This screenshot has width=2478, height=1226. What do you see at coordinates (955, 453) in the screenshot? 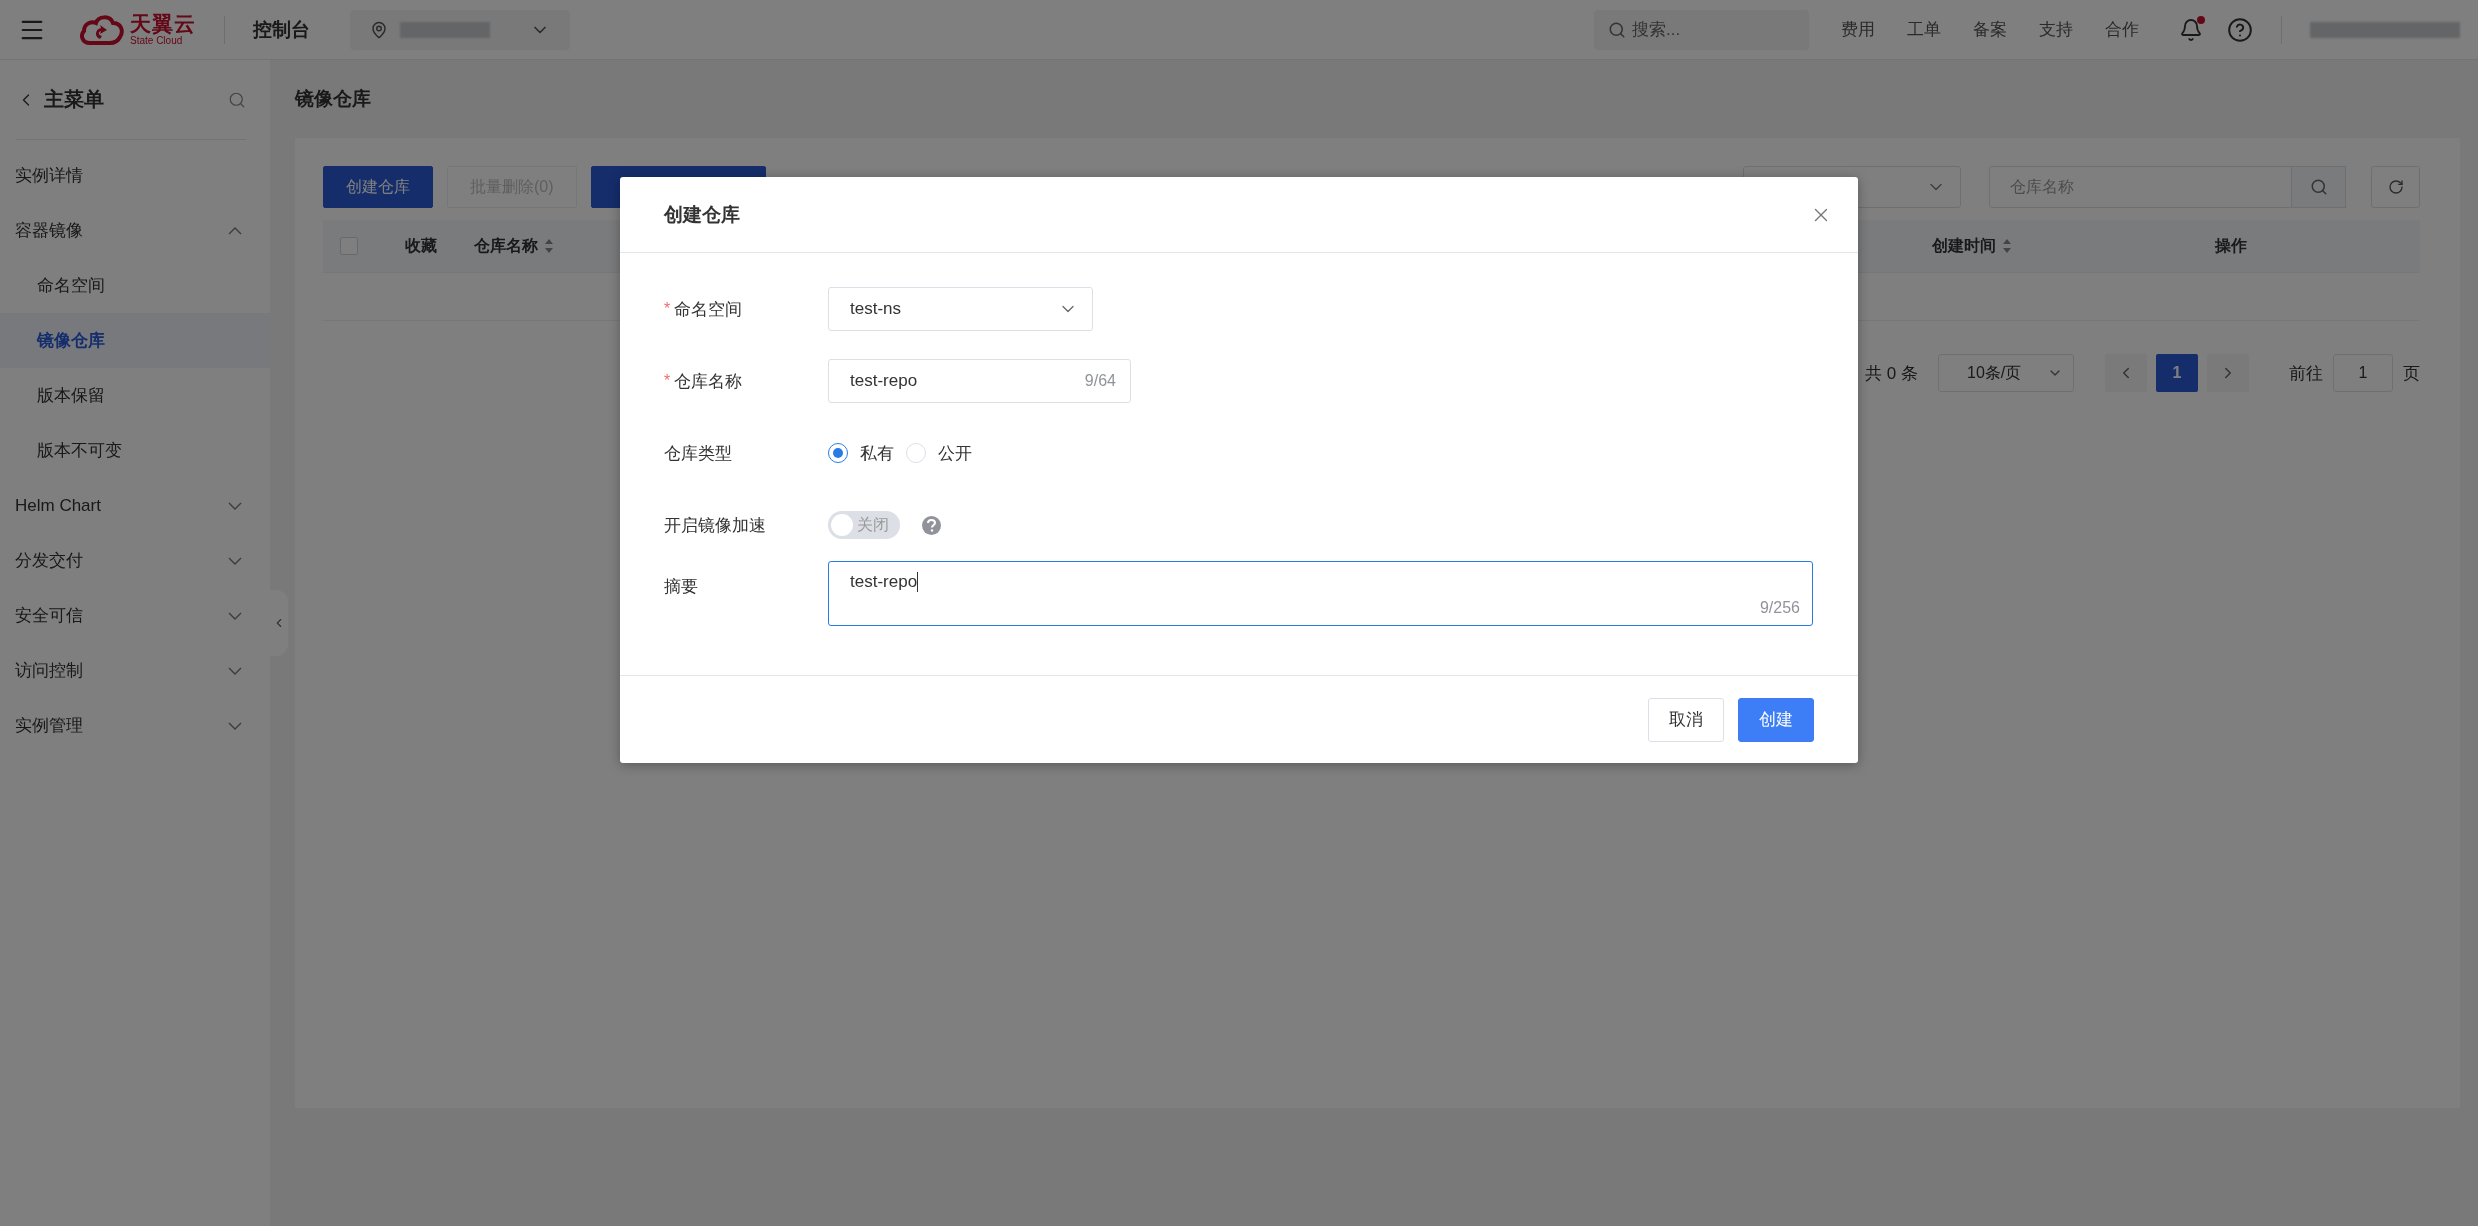
I see `radio-label: 公开` at bounding box center [955, 453].